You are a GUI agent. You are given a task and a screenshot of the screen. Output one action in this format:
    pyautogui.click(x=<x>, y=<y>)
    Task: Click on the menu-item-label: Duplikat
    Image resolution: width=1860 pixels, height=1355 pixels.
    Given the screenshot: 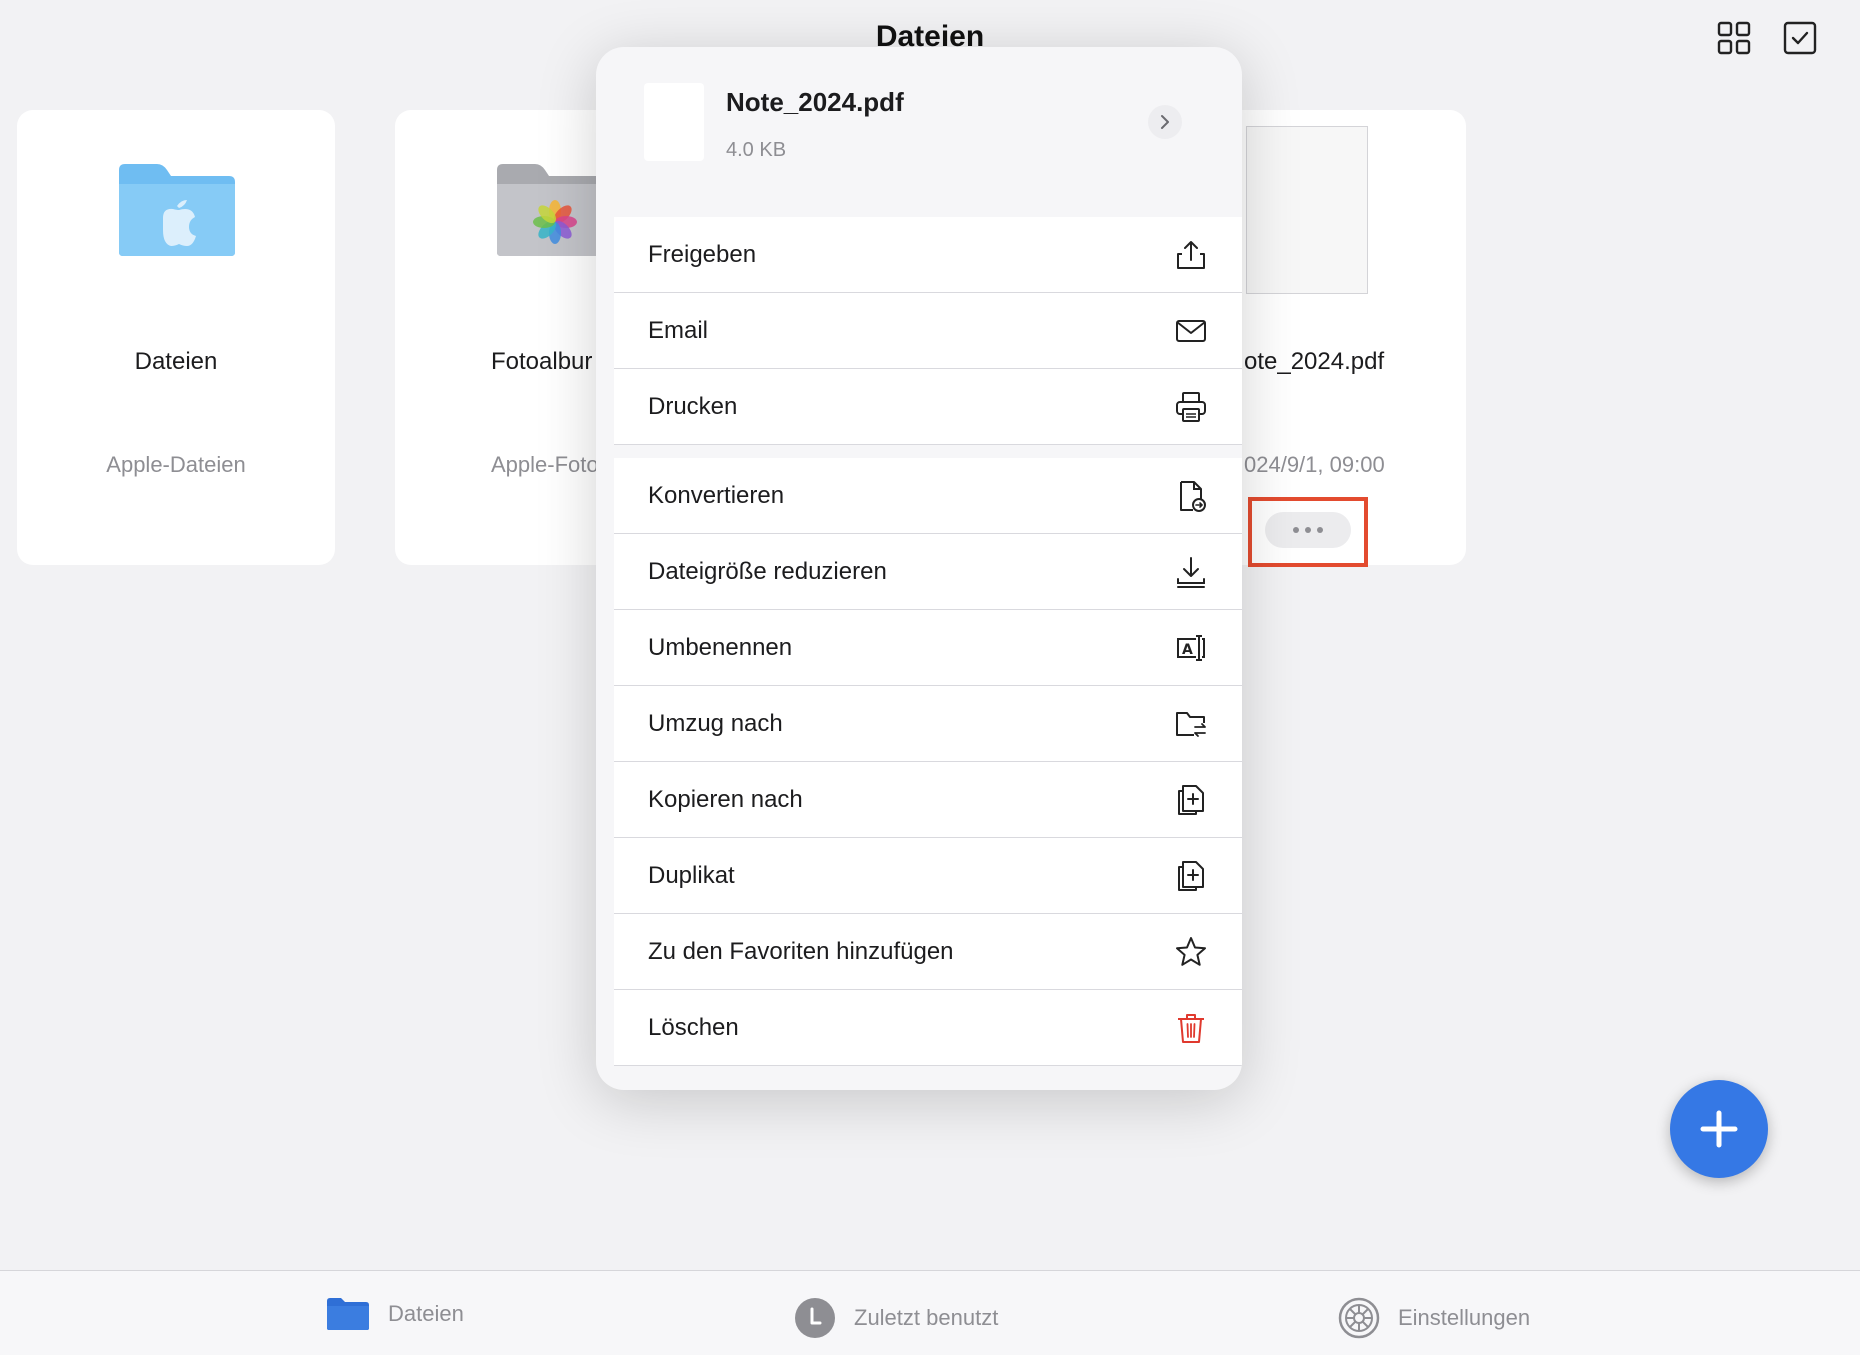 What is the action you would take?
    pyautogui.click(x=691, y=875)
    